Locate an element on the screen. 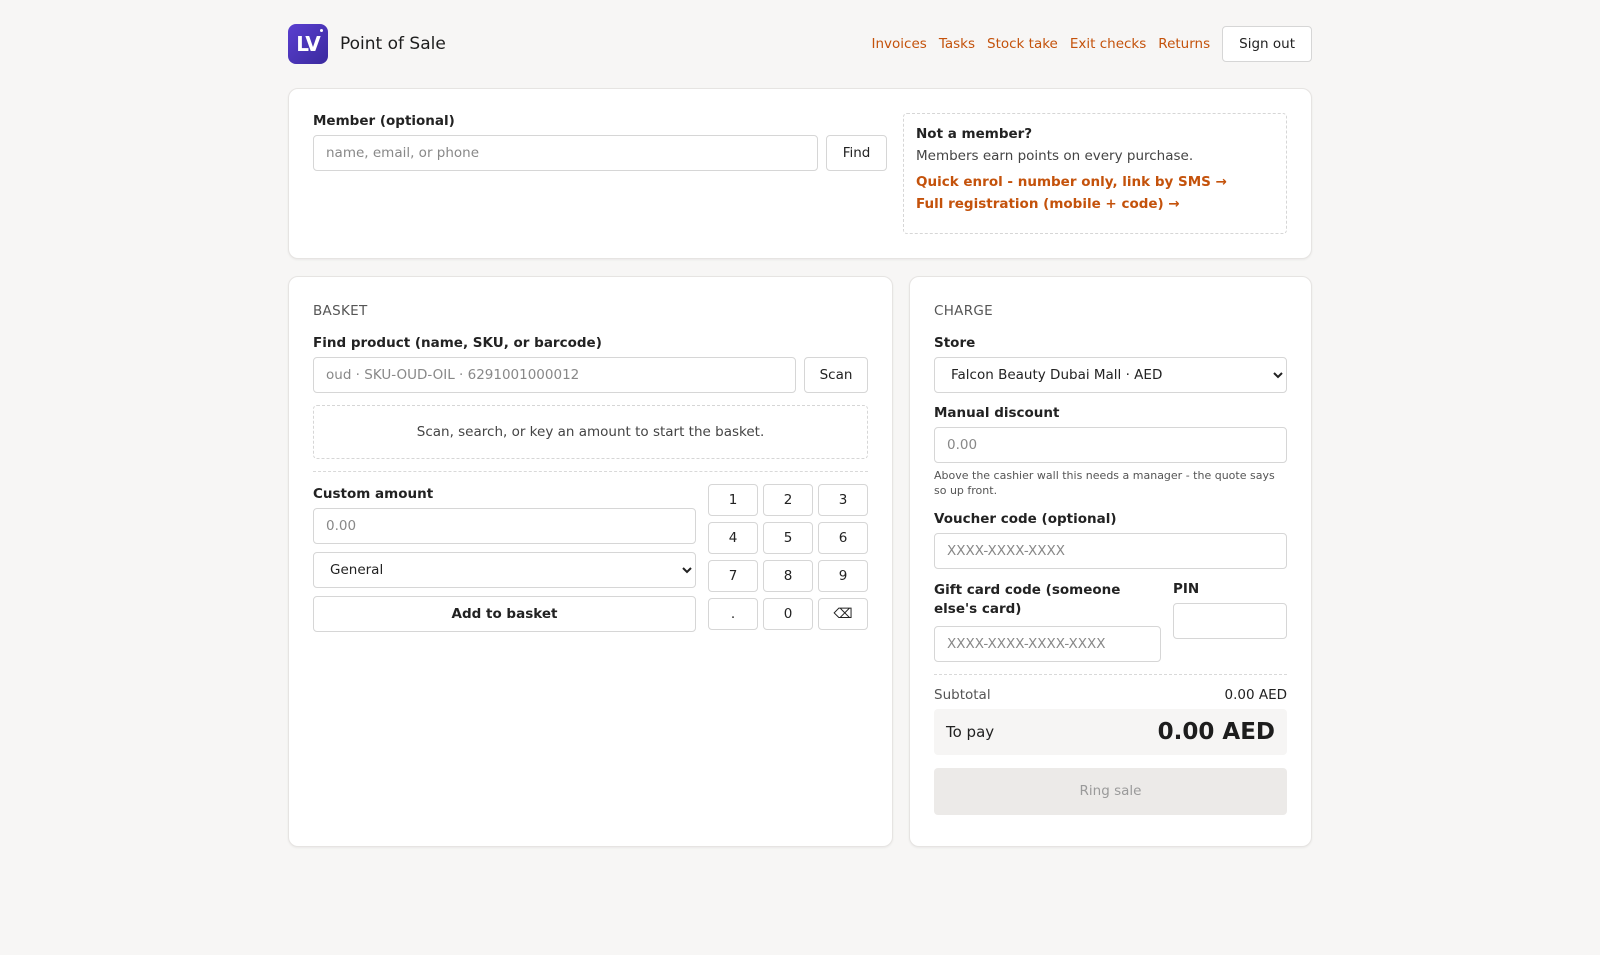 This screenshot has width=1600, height=955. gift-card-row: Gift card code (someone else's card) PIN is located at coordinates (1110, 621).